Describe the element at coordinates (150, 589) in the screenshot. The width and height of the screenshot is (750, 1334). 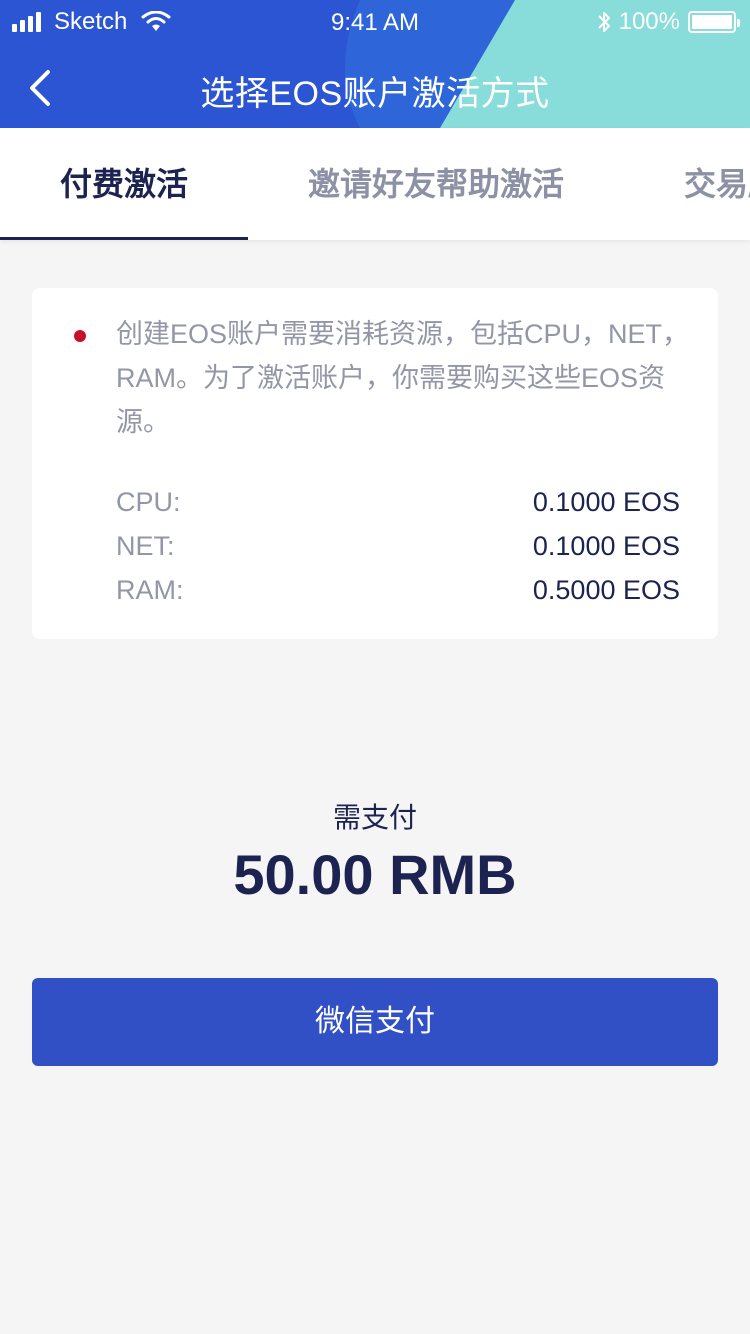
I see `resource-label: RAM:` at that location.